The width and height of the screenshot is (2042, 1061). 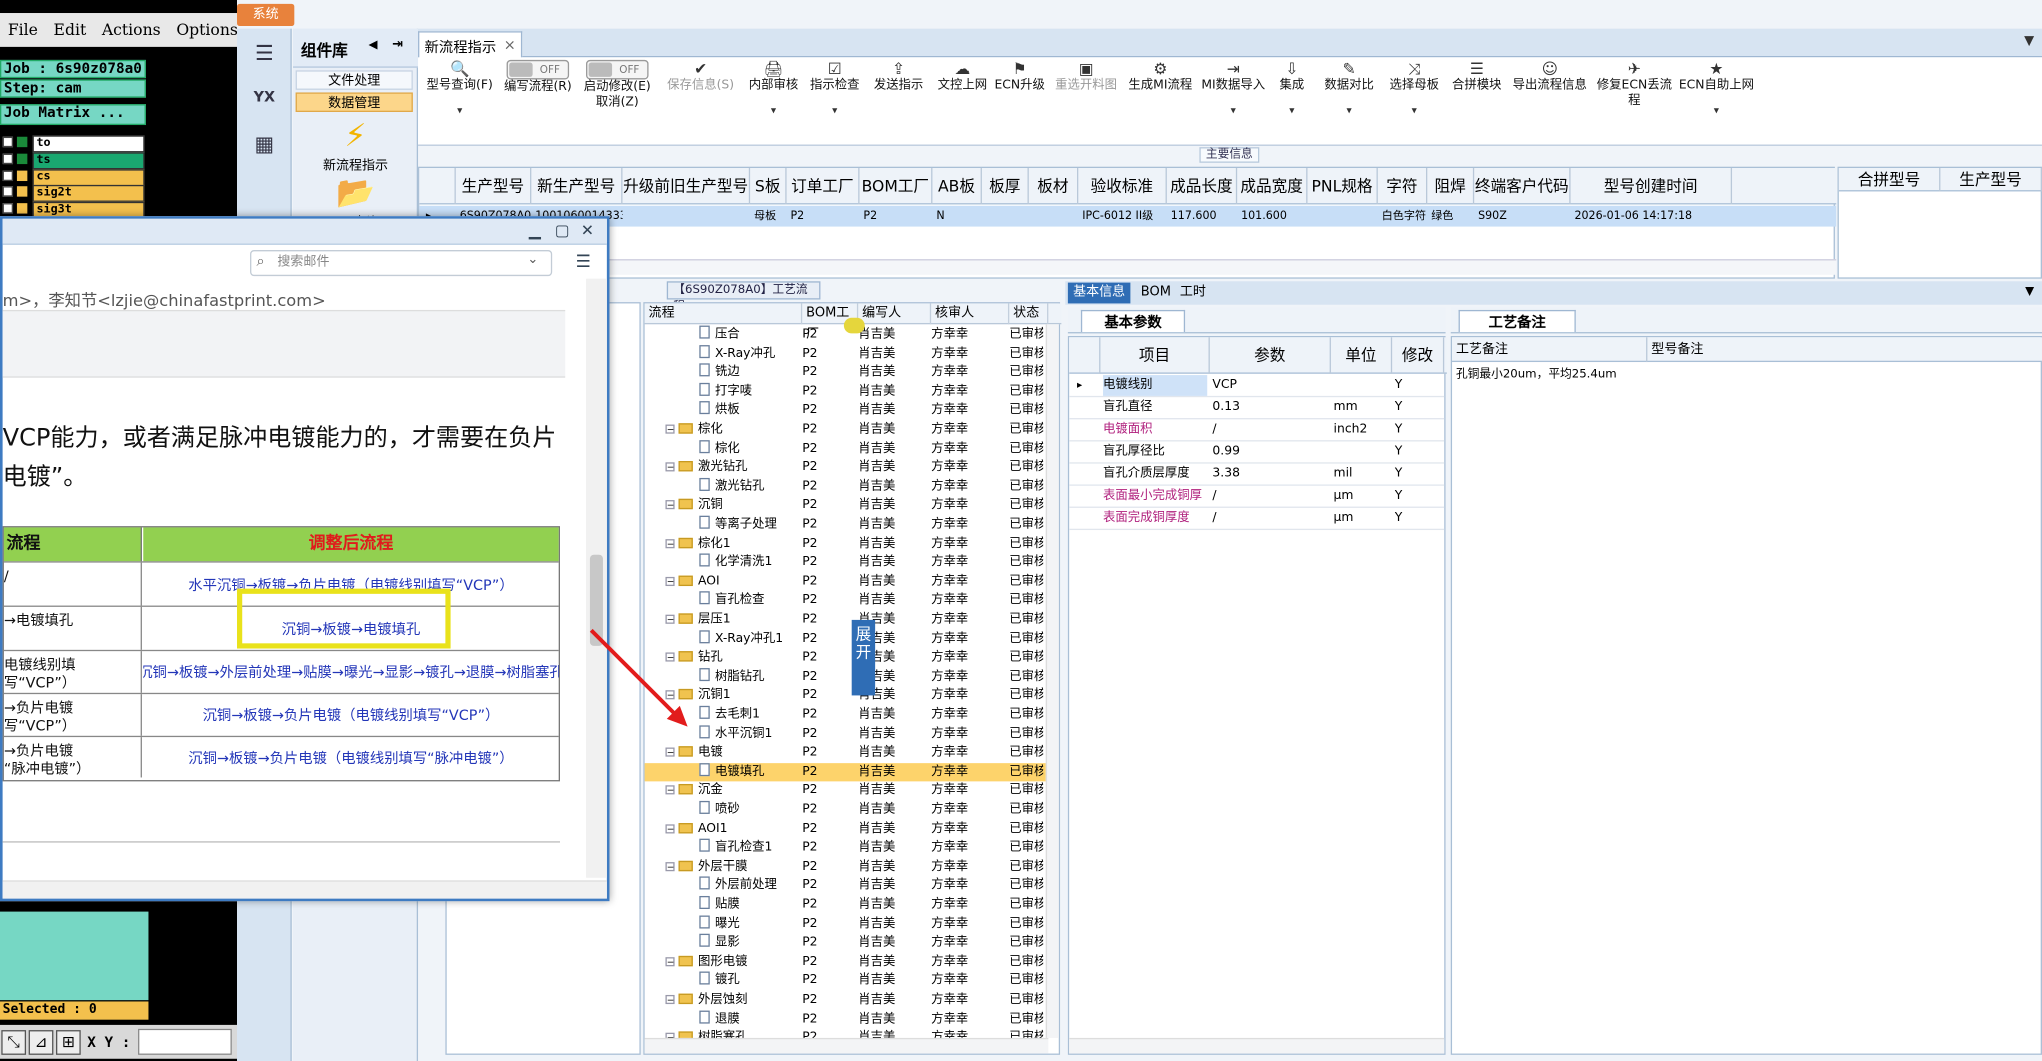 What do you see at coordinates (768, 186) in the screenshot?
I see `column-header: S板` at bounding box center [768, 186].